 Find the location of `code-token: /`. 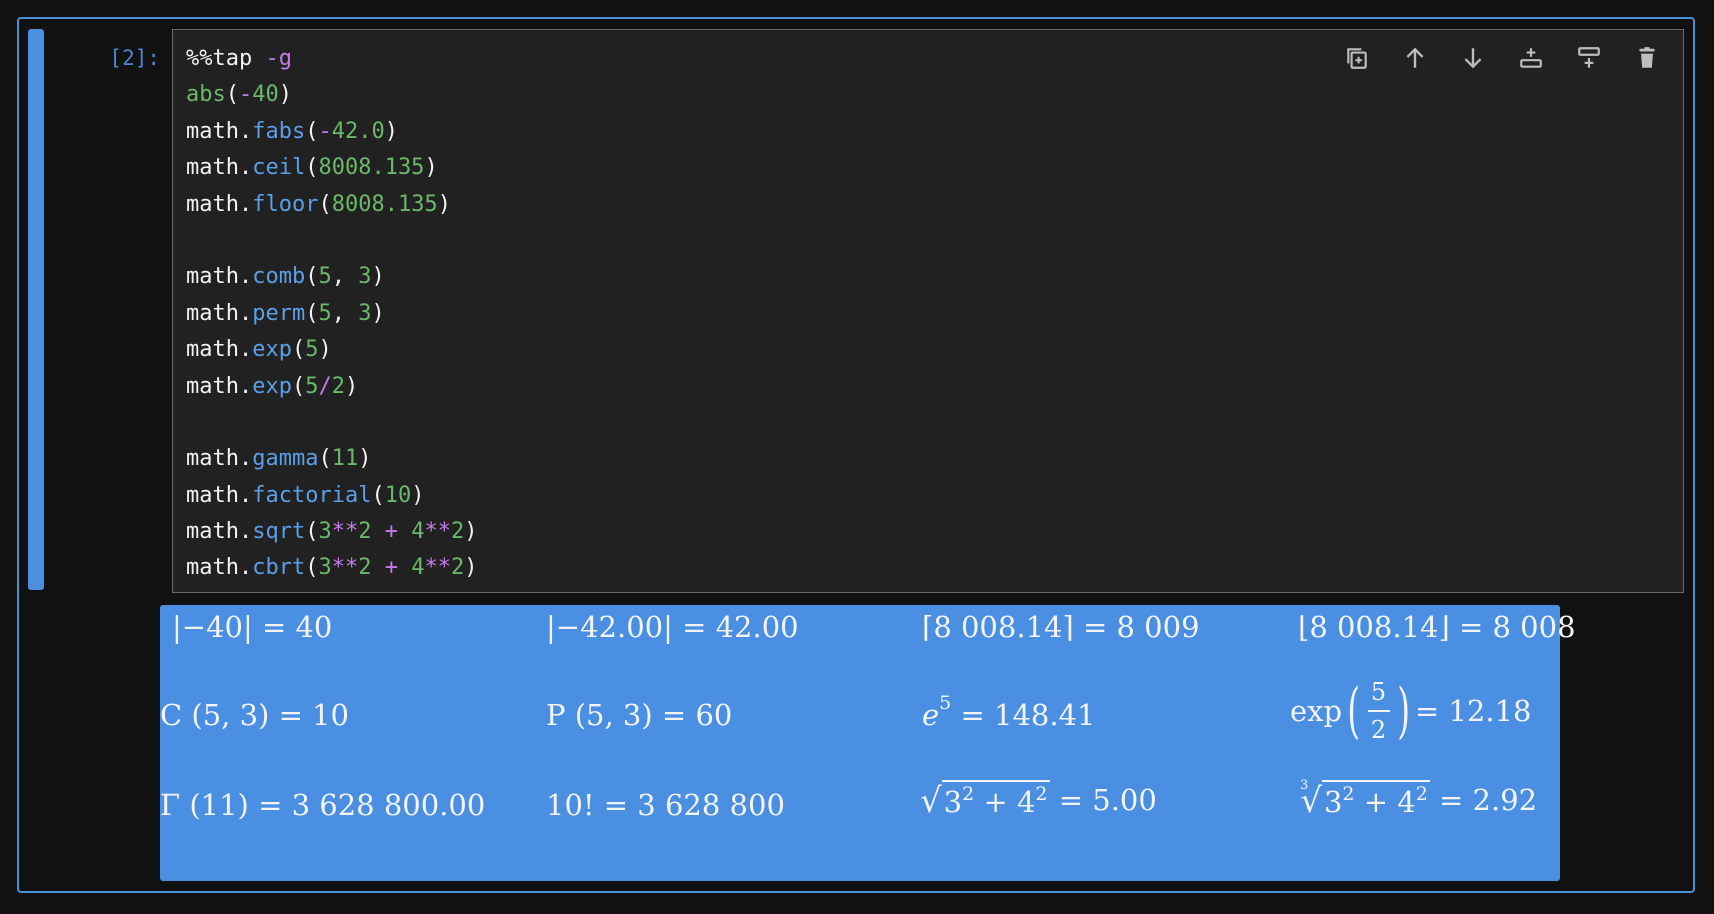

code-token: / is located at coordinates (325, 386).